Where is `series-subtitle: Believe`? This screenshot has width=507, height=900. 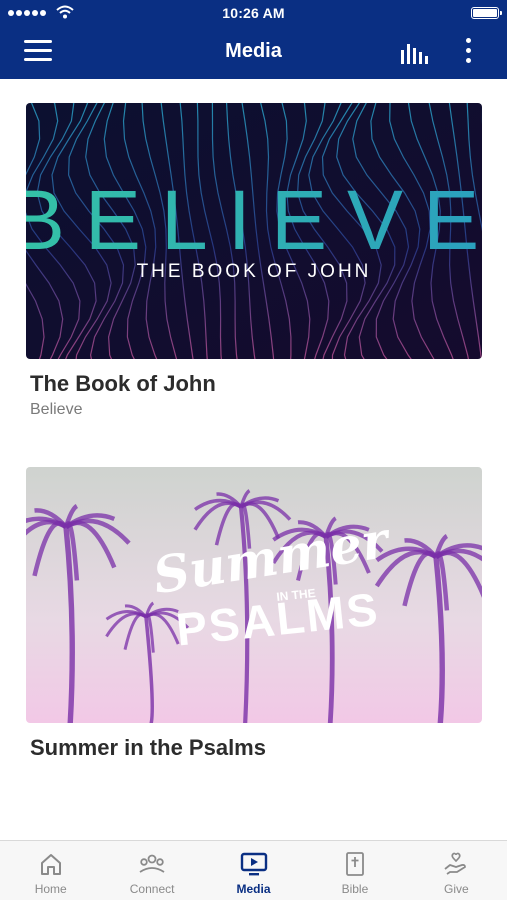 series-subtitle: Believe is located at coordinates (56, 409).